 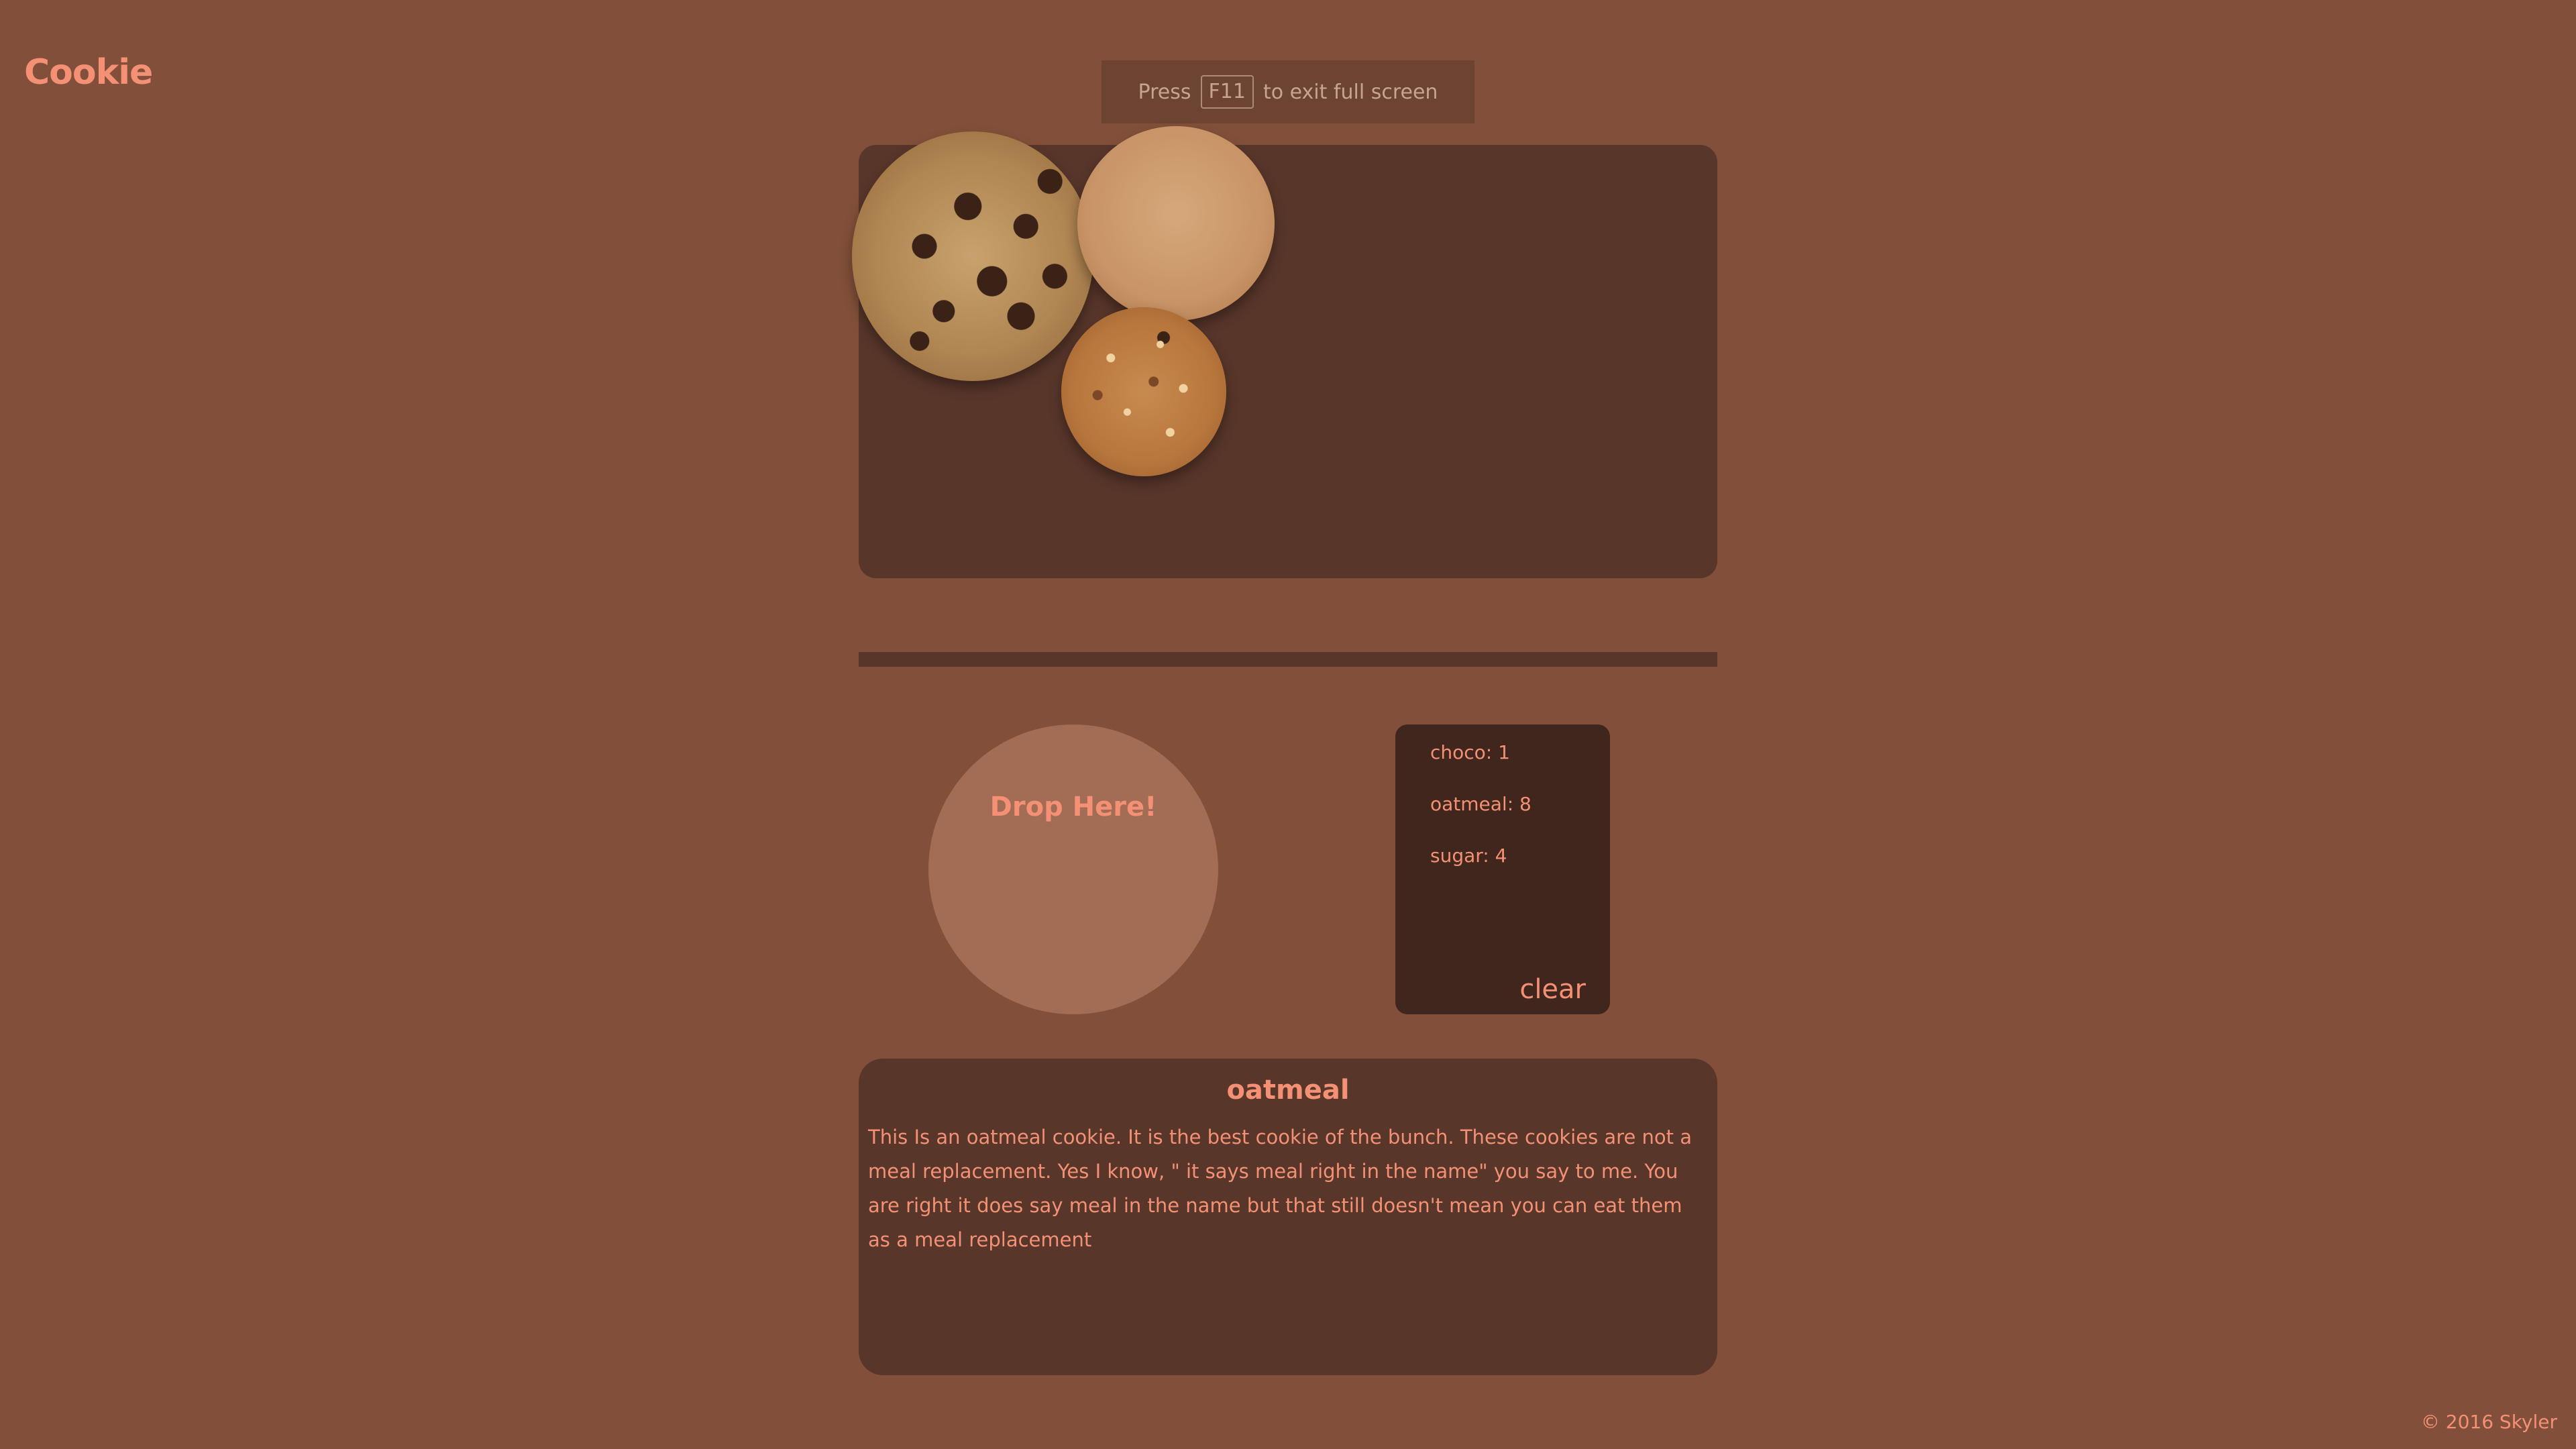 I want to click on oatmeal-cookie-icon, so click(x=1143, y=391).